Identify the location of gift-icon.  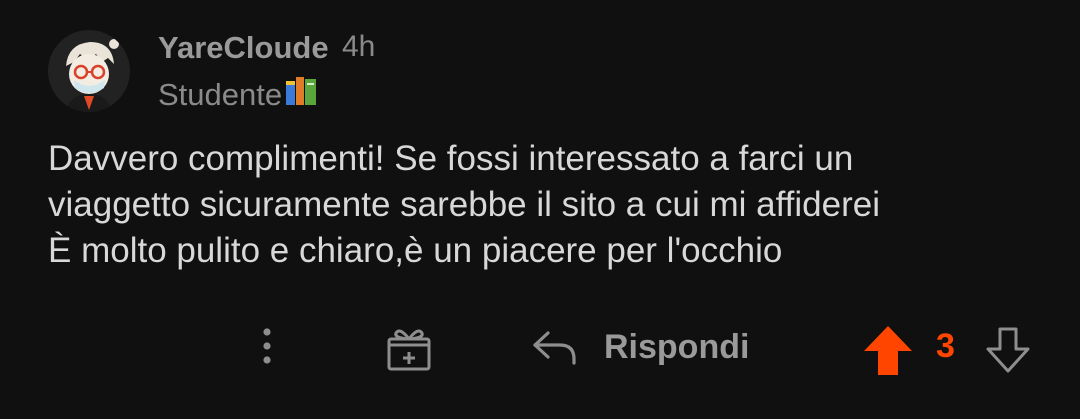
(409, 350).